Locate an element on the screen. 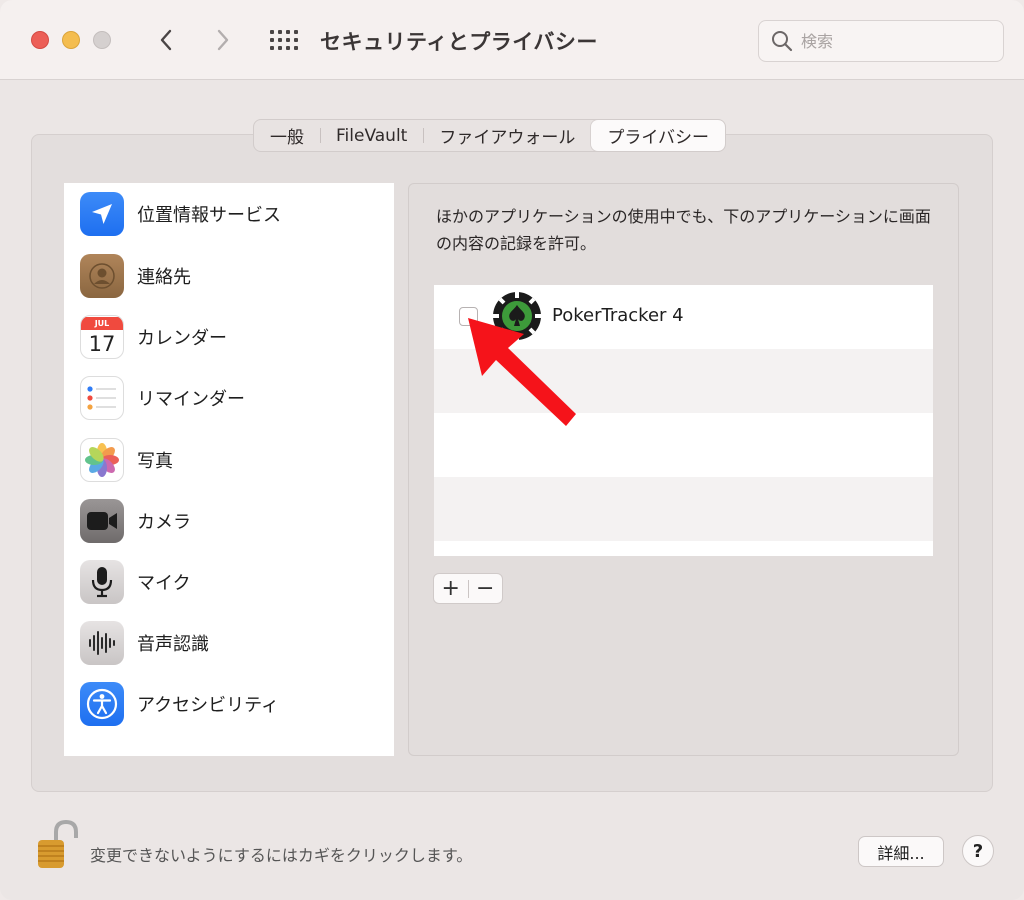 Image resolution: width=1024 pixels, height=900 pixels. sidebar-item-label: 写真 is located at coordinates (155, 461).